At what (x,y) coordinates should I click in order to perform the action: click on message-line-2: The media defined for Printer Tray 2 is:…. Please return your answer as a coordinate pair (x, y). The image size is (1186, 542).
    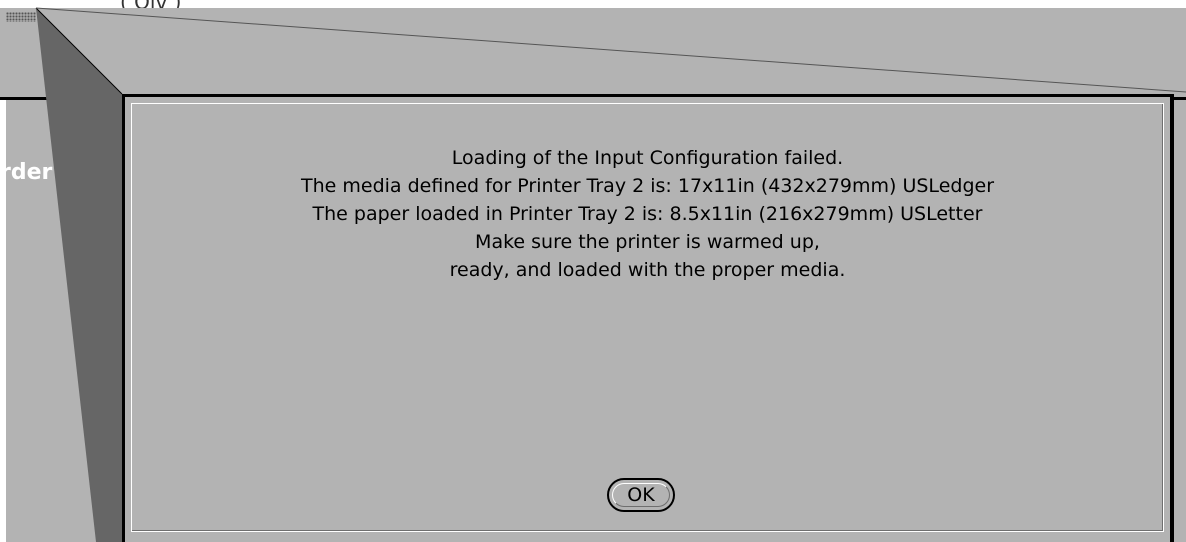
    Looking at the image, I should click on (647, 186).